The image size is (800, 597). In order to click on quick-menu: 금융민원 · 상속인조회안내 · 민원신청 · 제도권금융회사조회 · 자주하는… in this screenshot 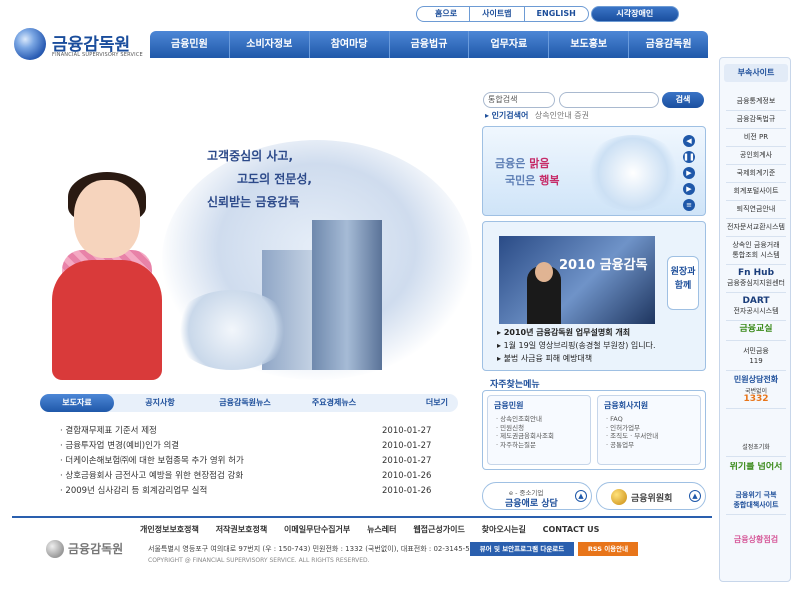, I will do `click(594, 430)`.